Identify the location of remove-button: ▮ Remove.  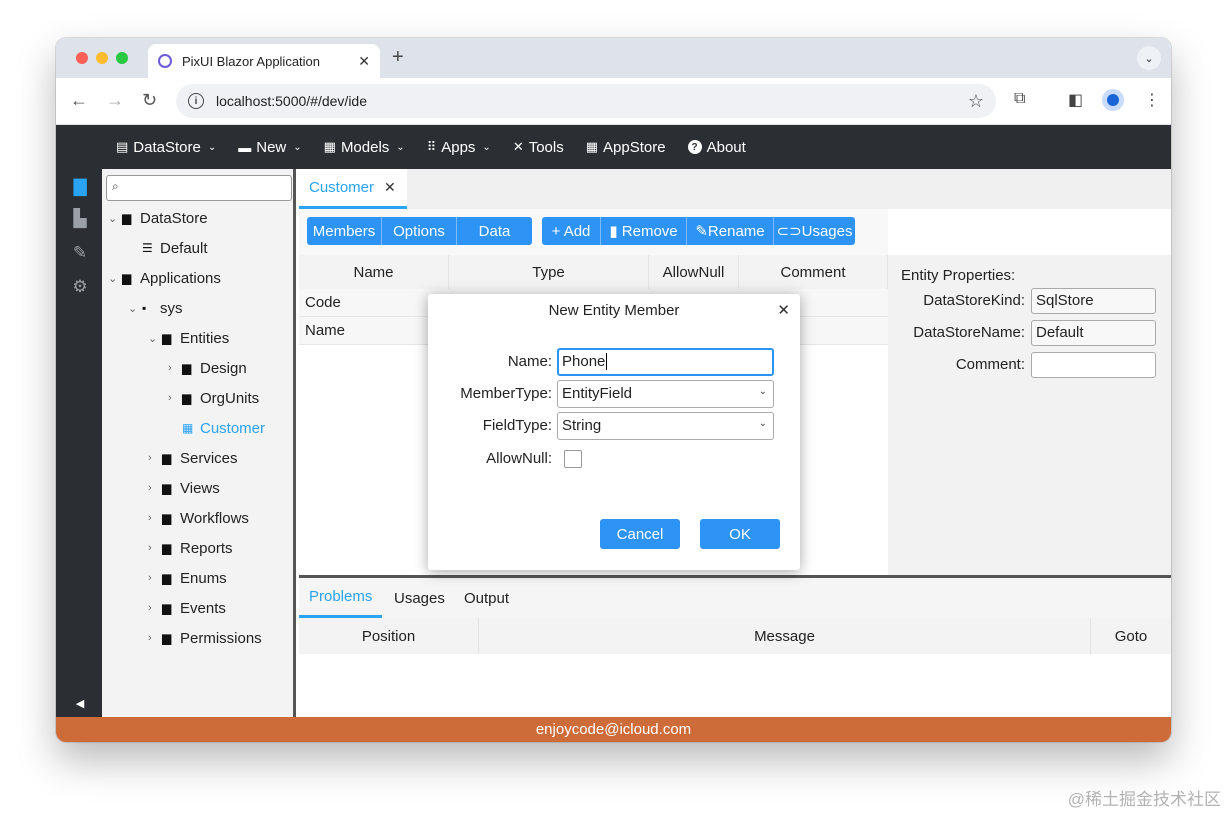
(644, 231).